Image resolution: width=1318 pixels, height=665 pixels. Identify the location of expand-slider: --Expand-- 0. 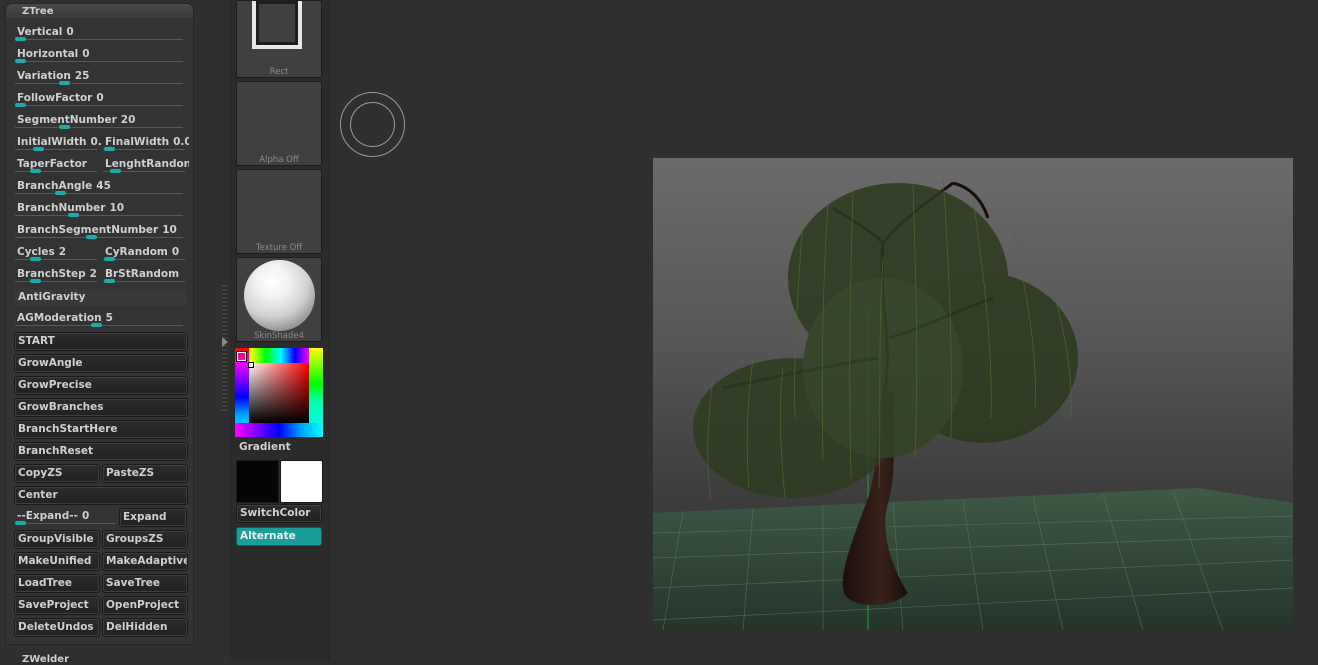
(65, 518).